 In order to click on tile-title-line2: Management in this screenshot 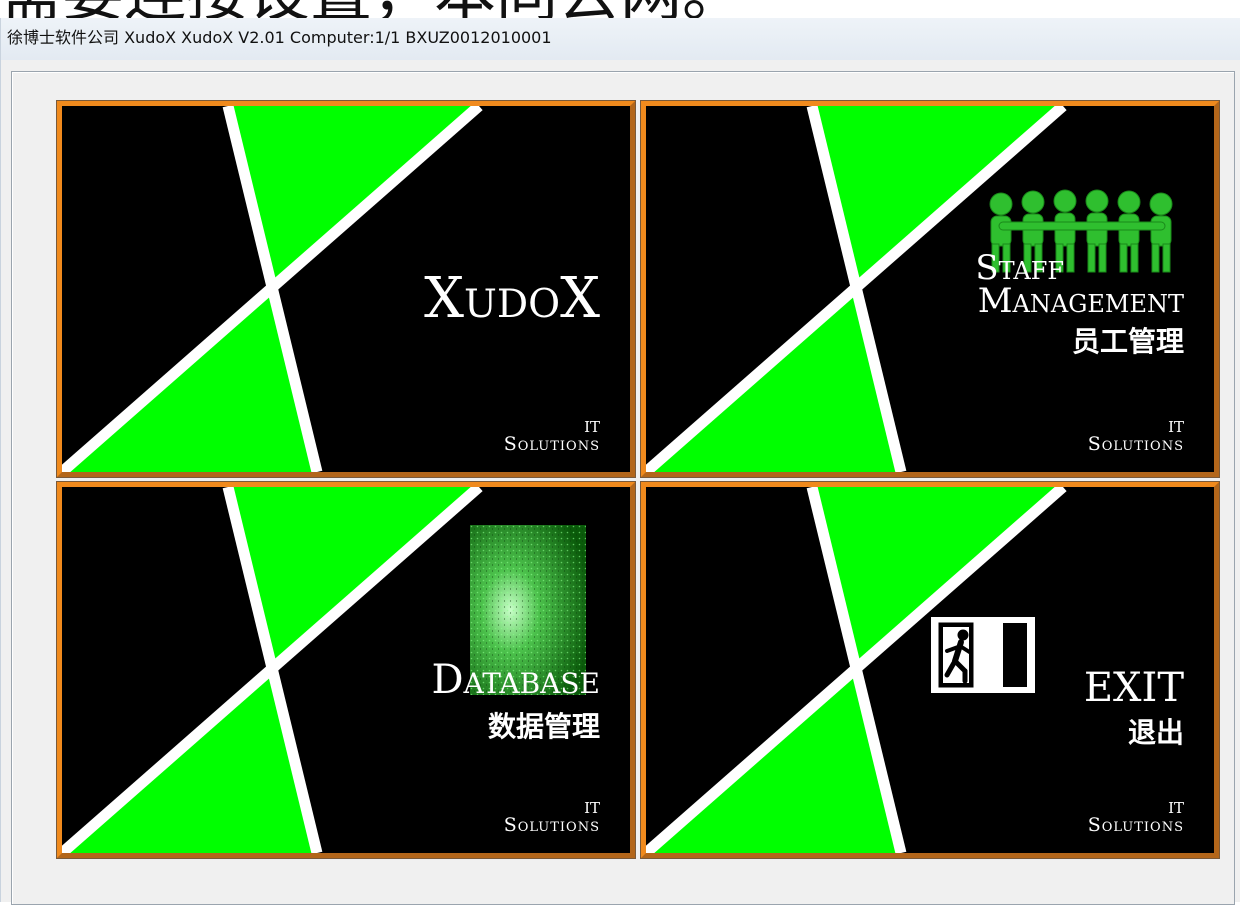, I will do `click(1080, 301)`.